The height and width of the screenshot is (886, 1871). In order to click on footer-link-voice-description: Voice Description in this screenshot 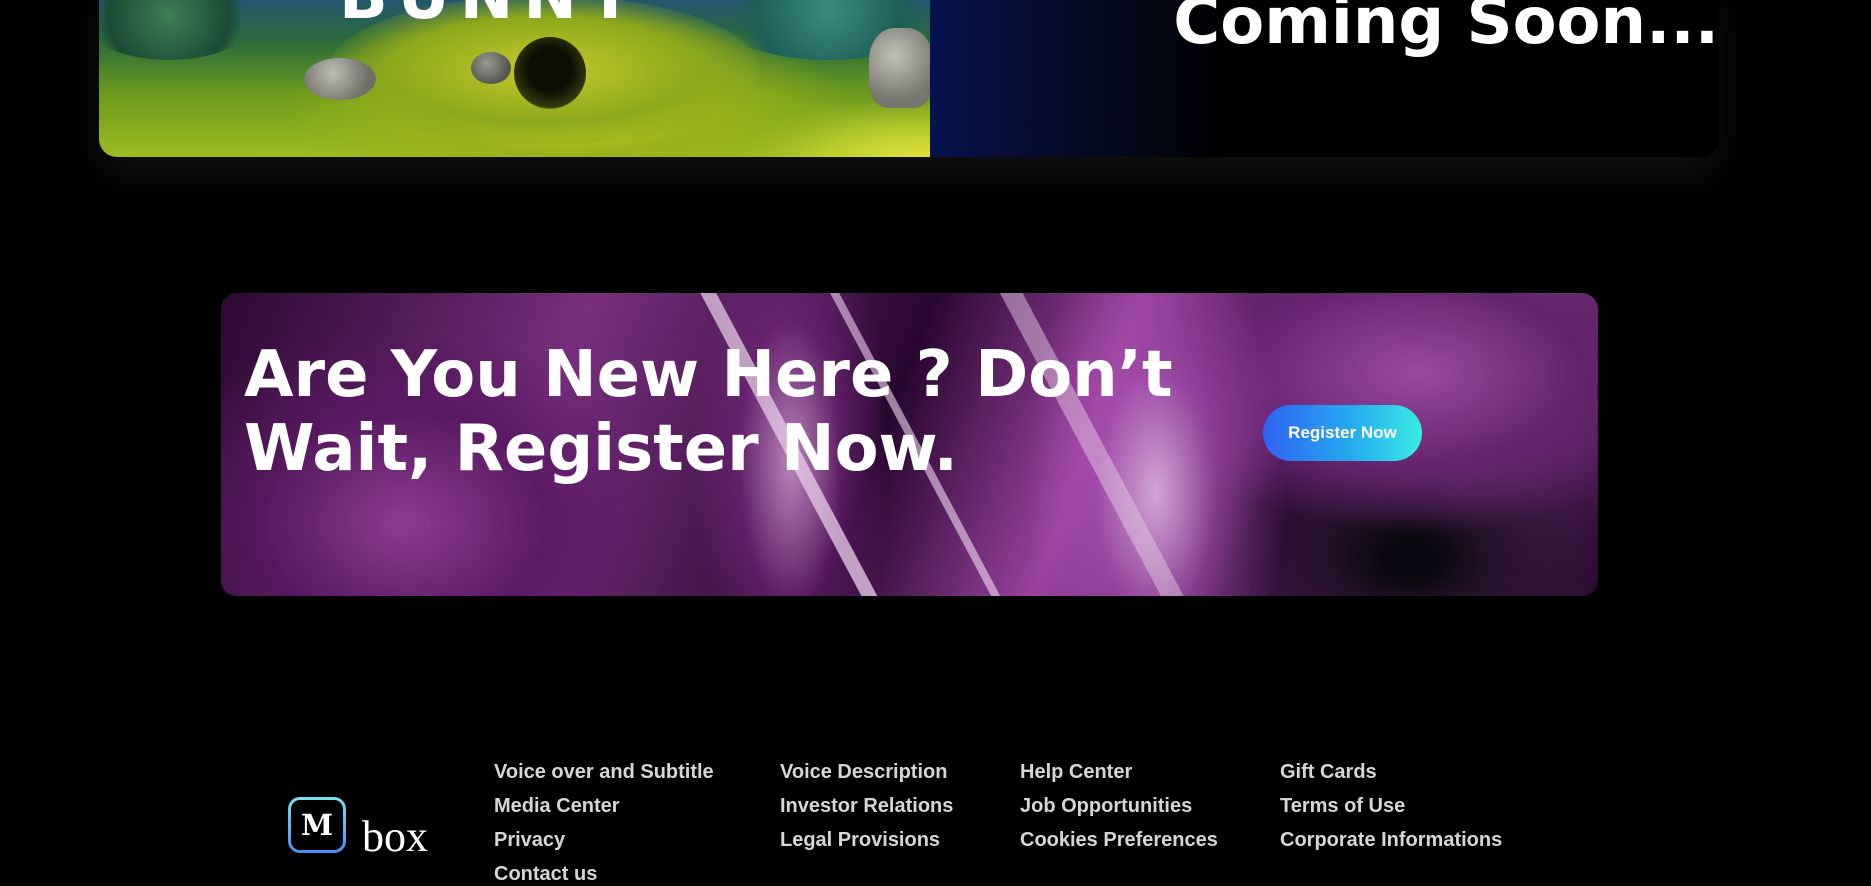, I will do `click(866, 772)`.